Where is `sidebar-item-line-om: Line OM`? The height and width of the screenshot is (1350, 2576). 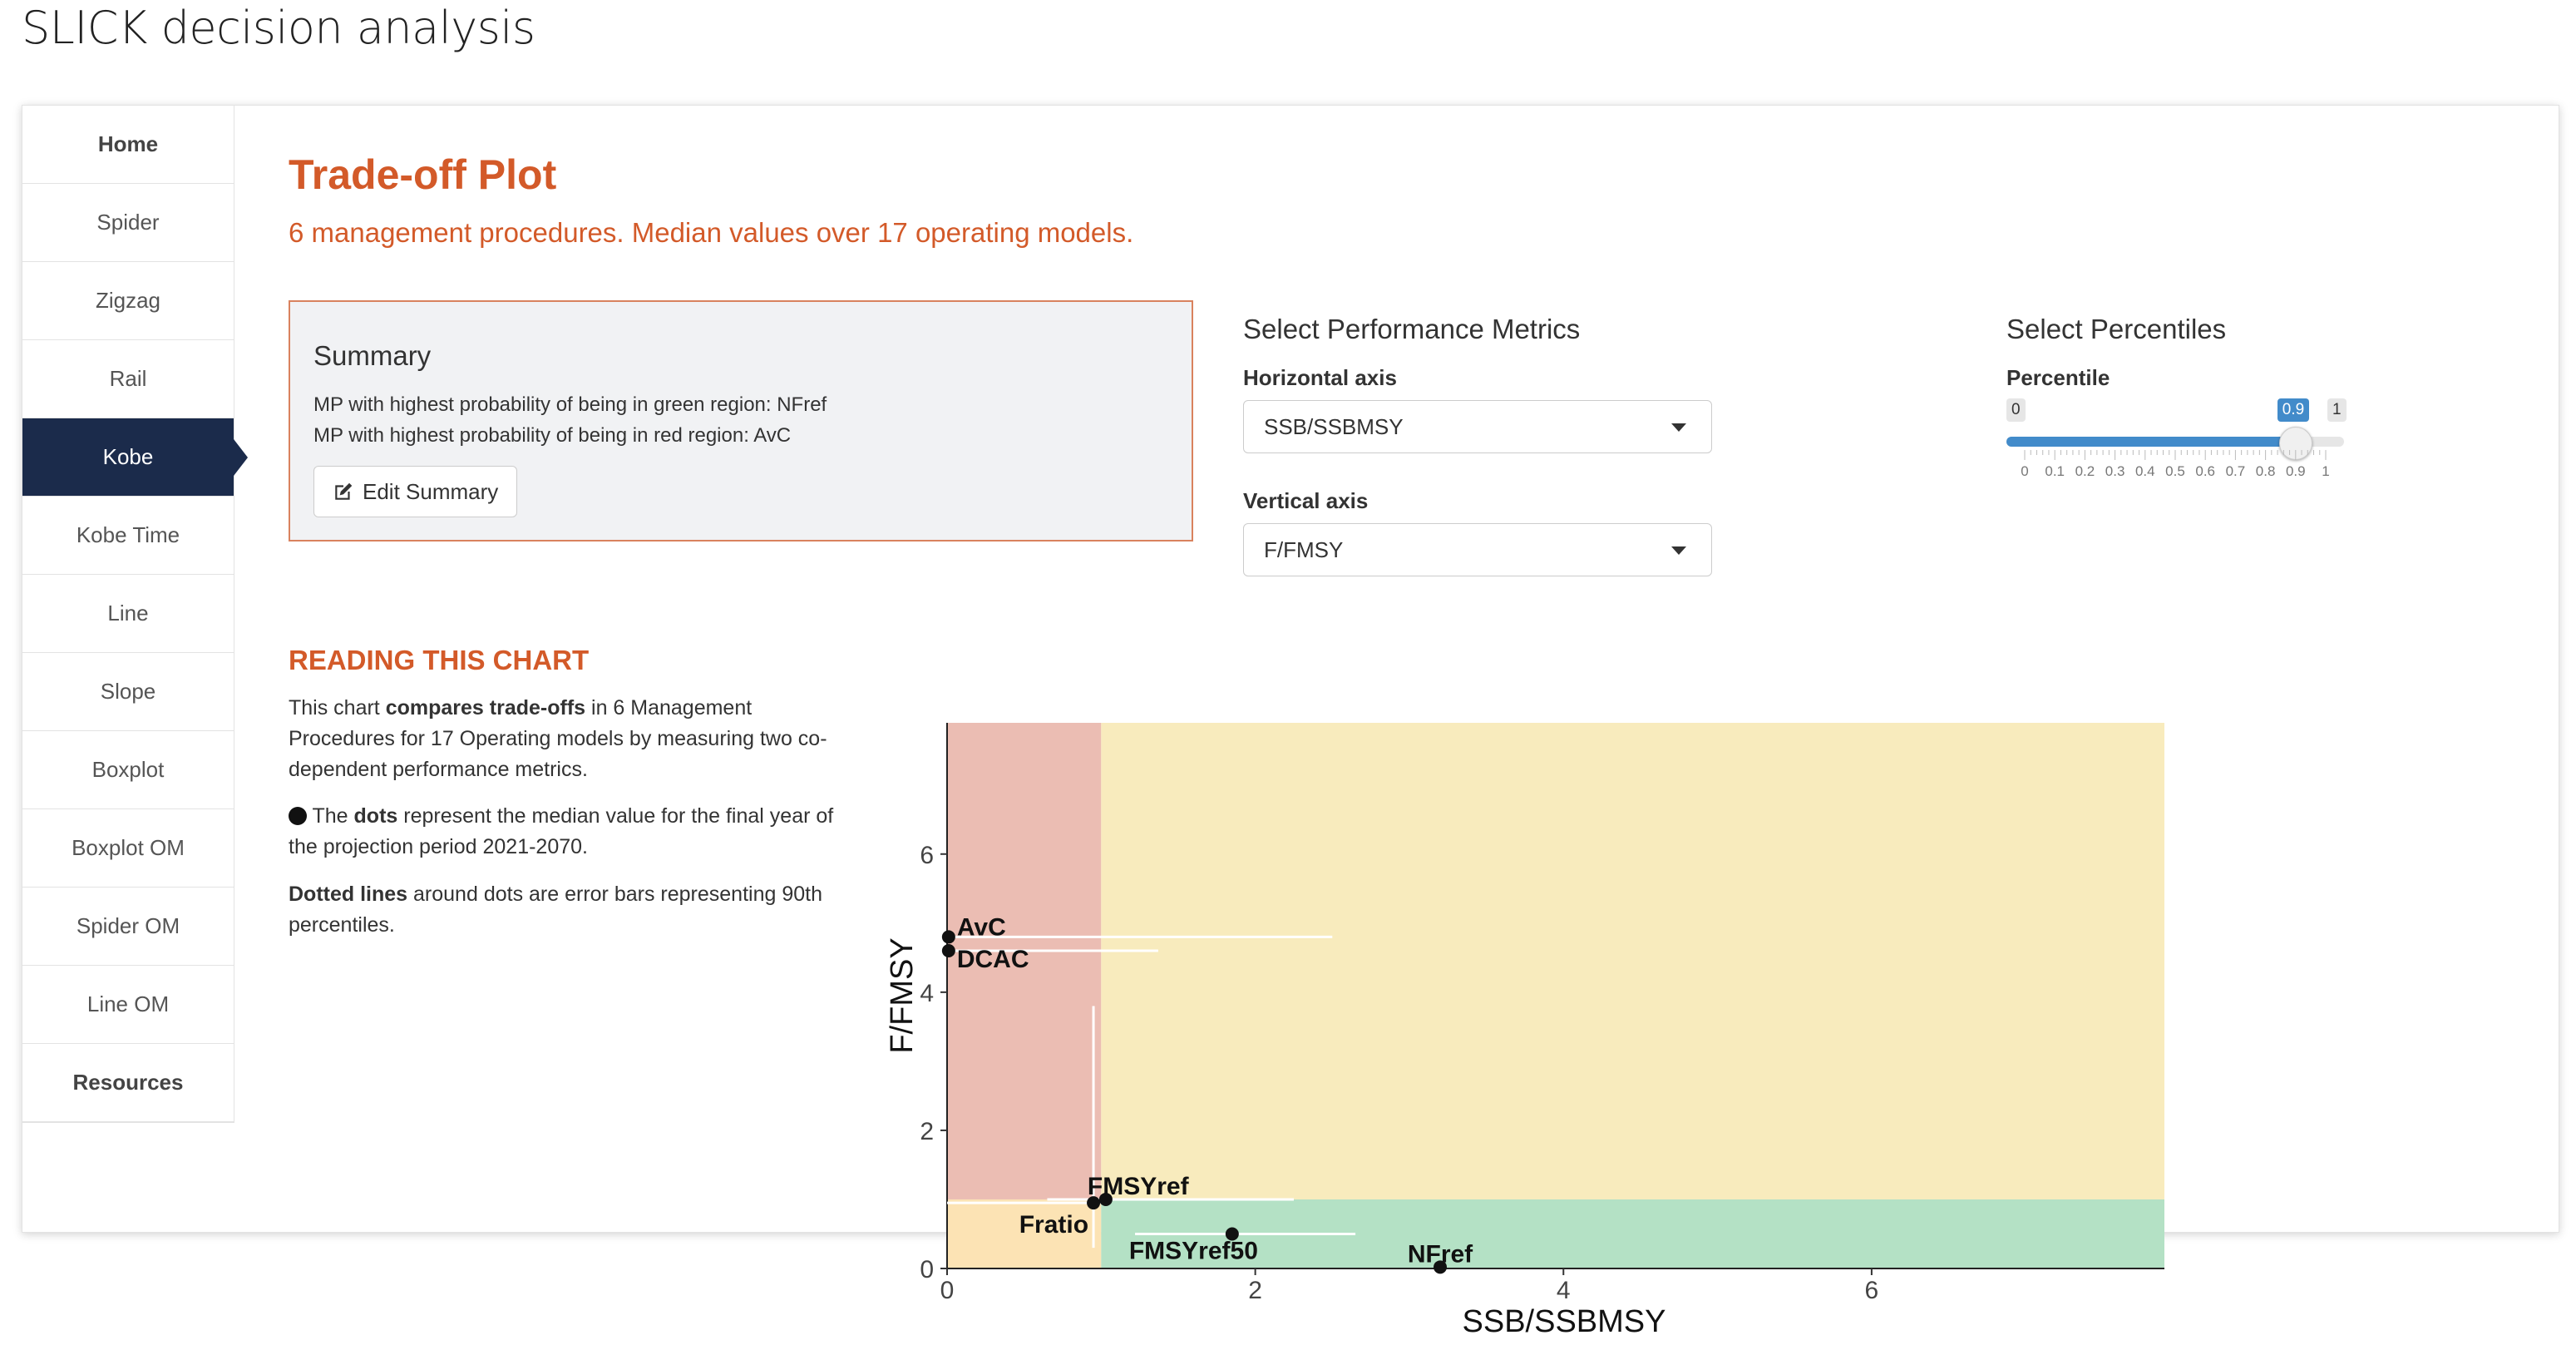
sidebar-item-line-om: Line OM is located at coordinates (128, 1005).